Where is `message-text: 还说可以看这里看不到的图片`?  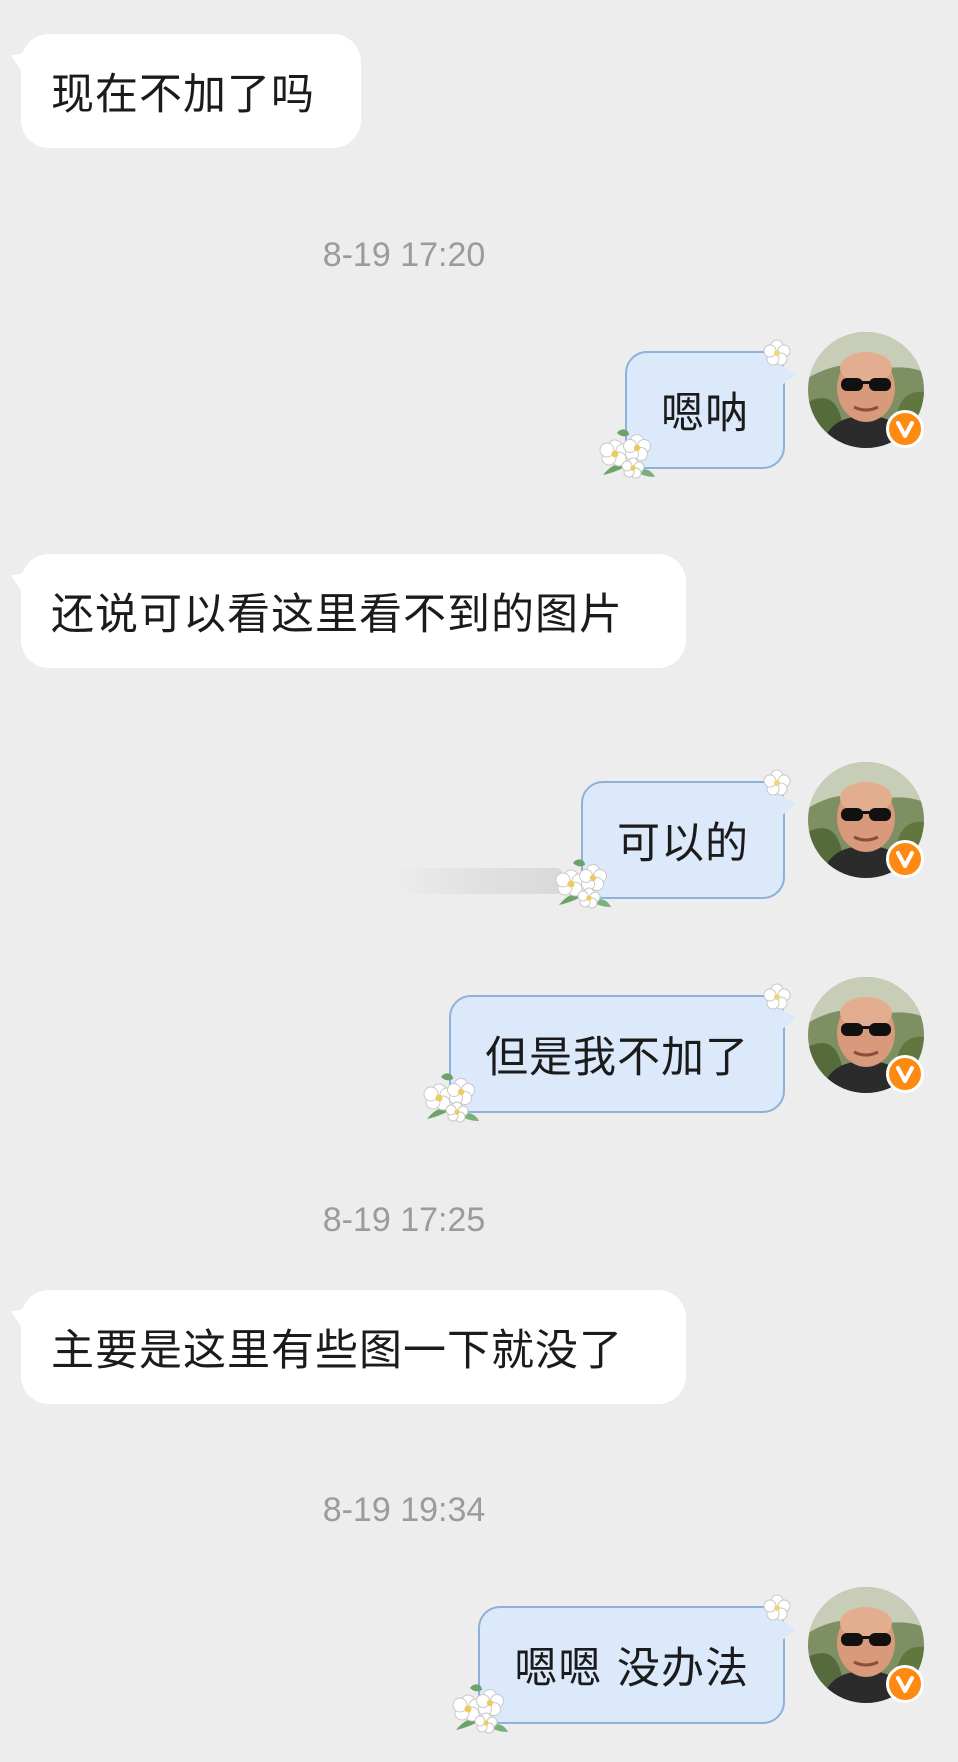
message-text: 还说可以看这里看不到的图片 is located at coordinates (337, 615).